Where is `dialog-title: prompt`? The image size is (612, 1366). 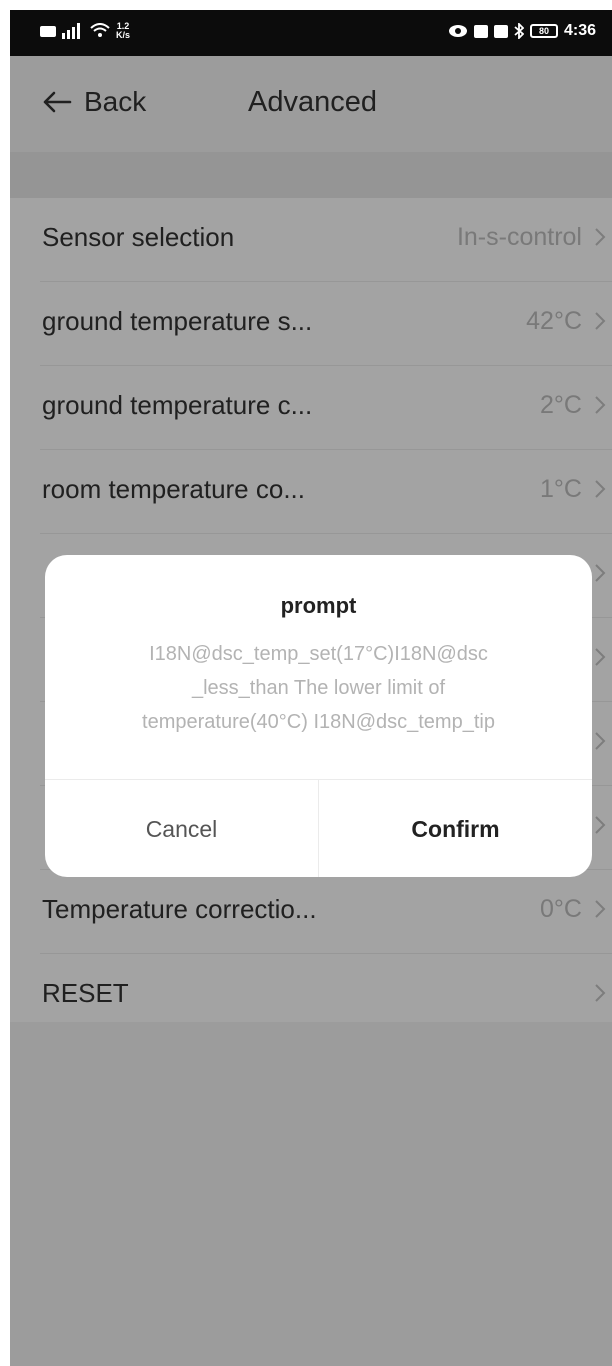 dialog-title: prompt is located at coordinates (318, 605).